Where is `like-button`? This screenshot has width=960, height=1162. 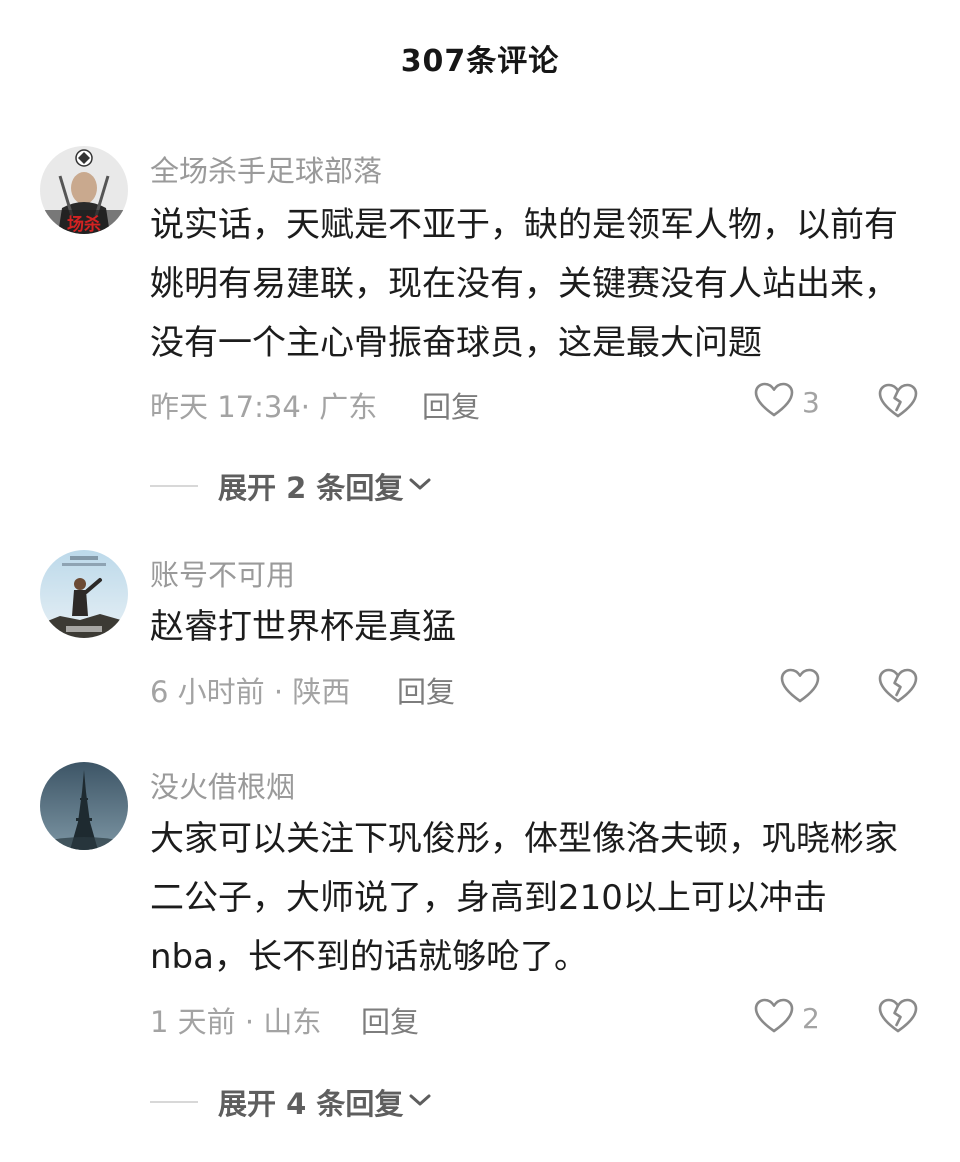 like-button is located at coordinates (800, 688).